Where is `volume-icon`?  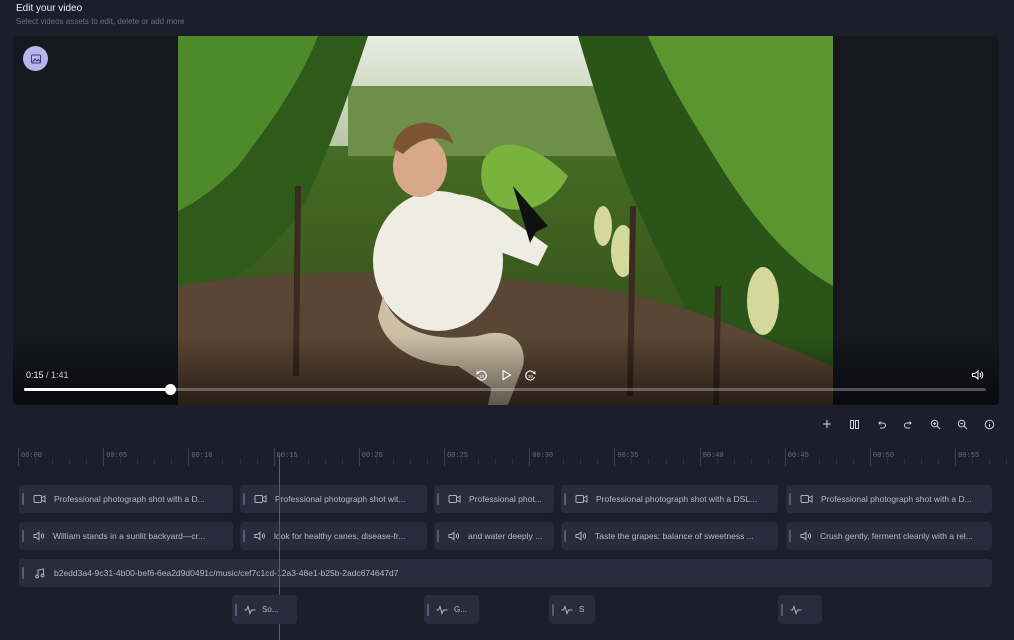
volume-icon is located at coordinates (977, 375).